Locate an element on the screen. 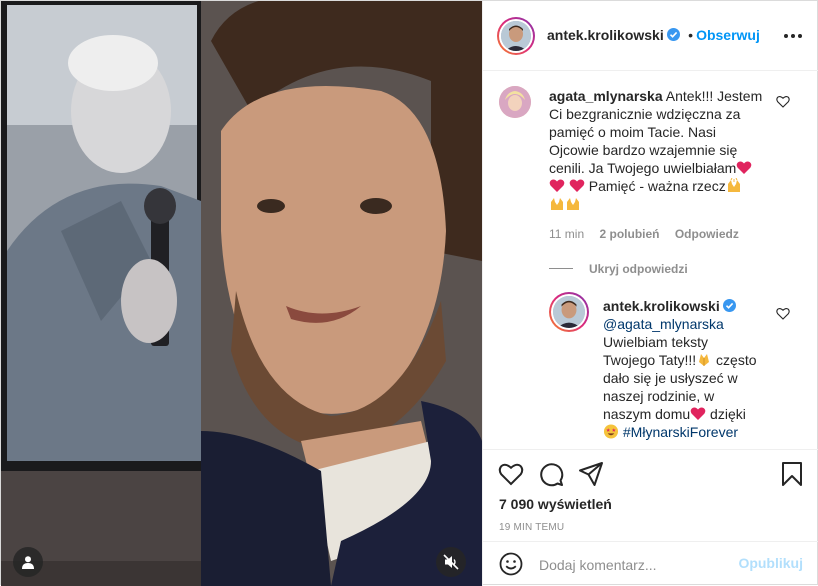 The height and width of the screenshot is (586, 818). comment-text-line: Ci bezgranicznie wdzięczna za is located at coordinates (645, 114).